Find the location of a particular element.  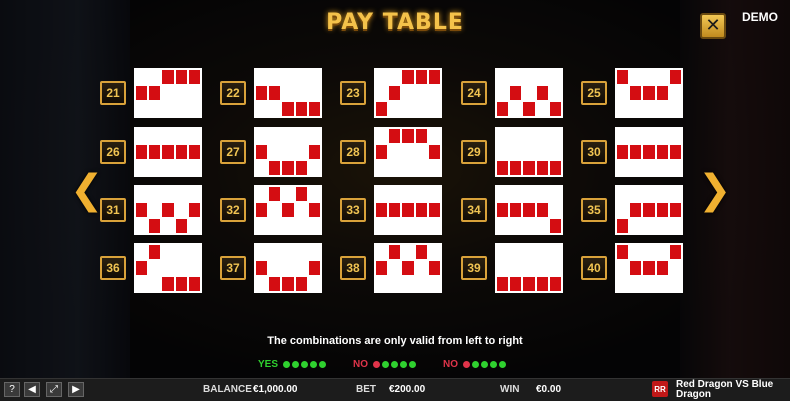

play-icon: ▶ is located at coordinates (76, 389).